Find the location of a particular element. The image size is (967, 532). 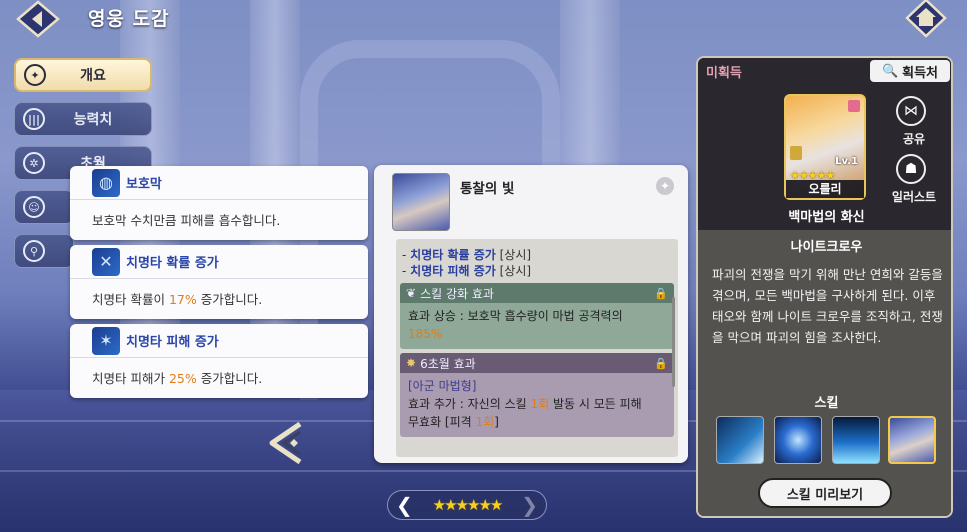

star-rating: ★★★★★★ is located at coordinates (468, 505).